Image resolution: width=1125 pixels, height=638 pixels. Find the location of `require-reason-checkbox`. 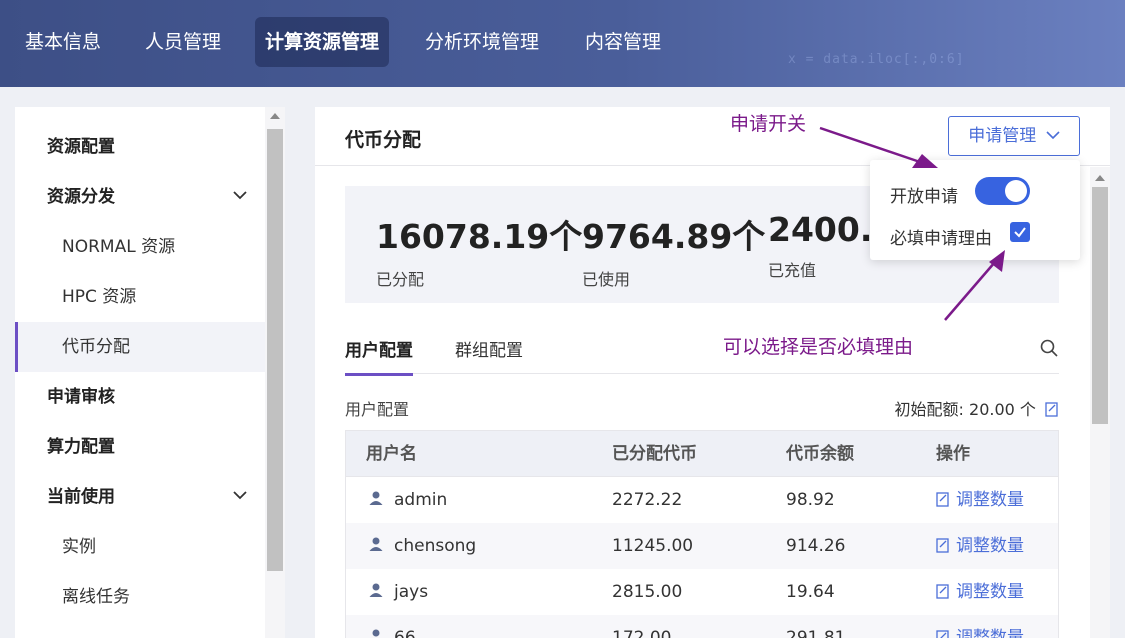

require-reason-checkbox is located at coordinates (1020, 232).